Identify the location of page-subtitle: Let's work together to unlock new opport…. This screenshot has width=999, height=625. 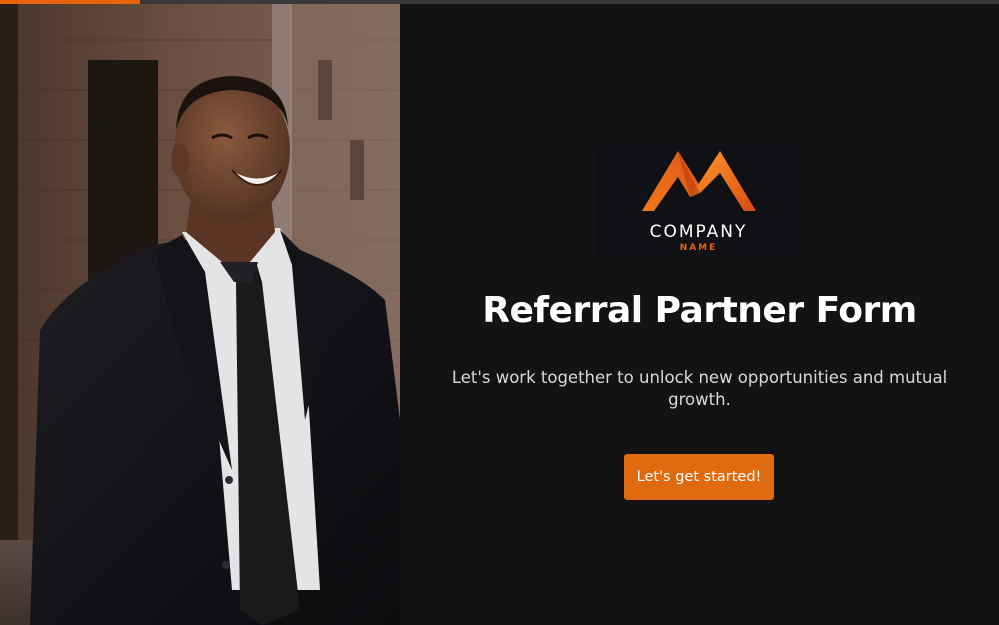
(699, 388).